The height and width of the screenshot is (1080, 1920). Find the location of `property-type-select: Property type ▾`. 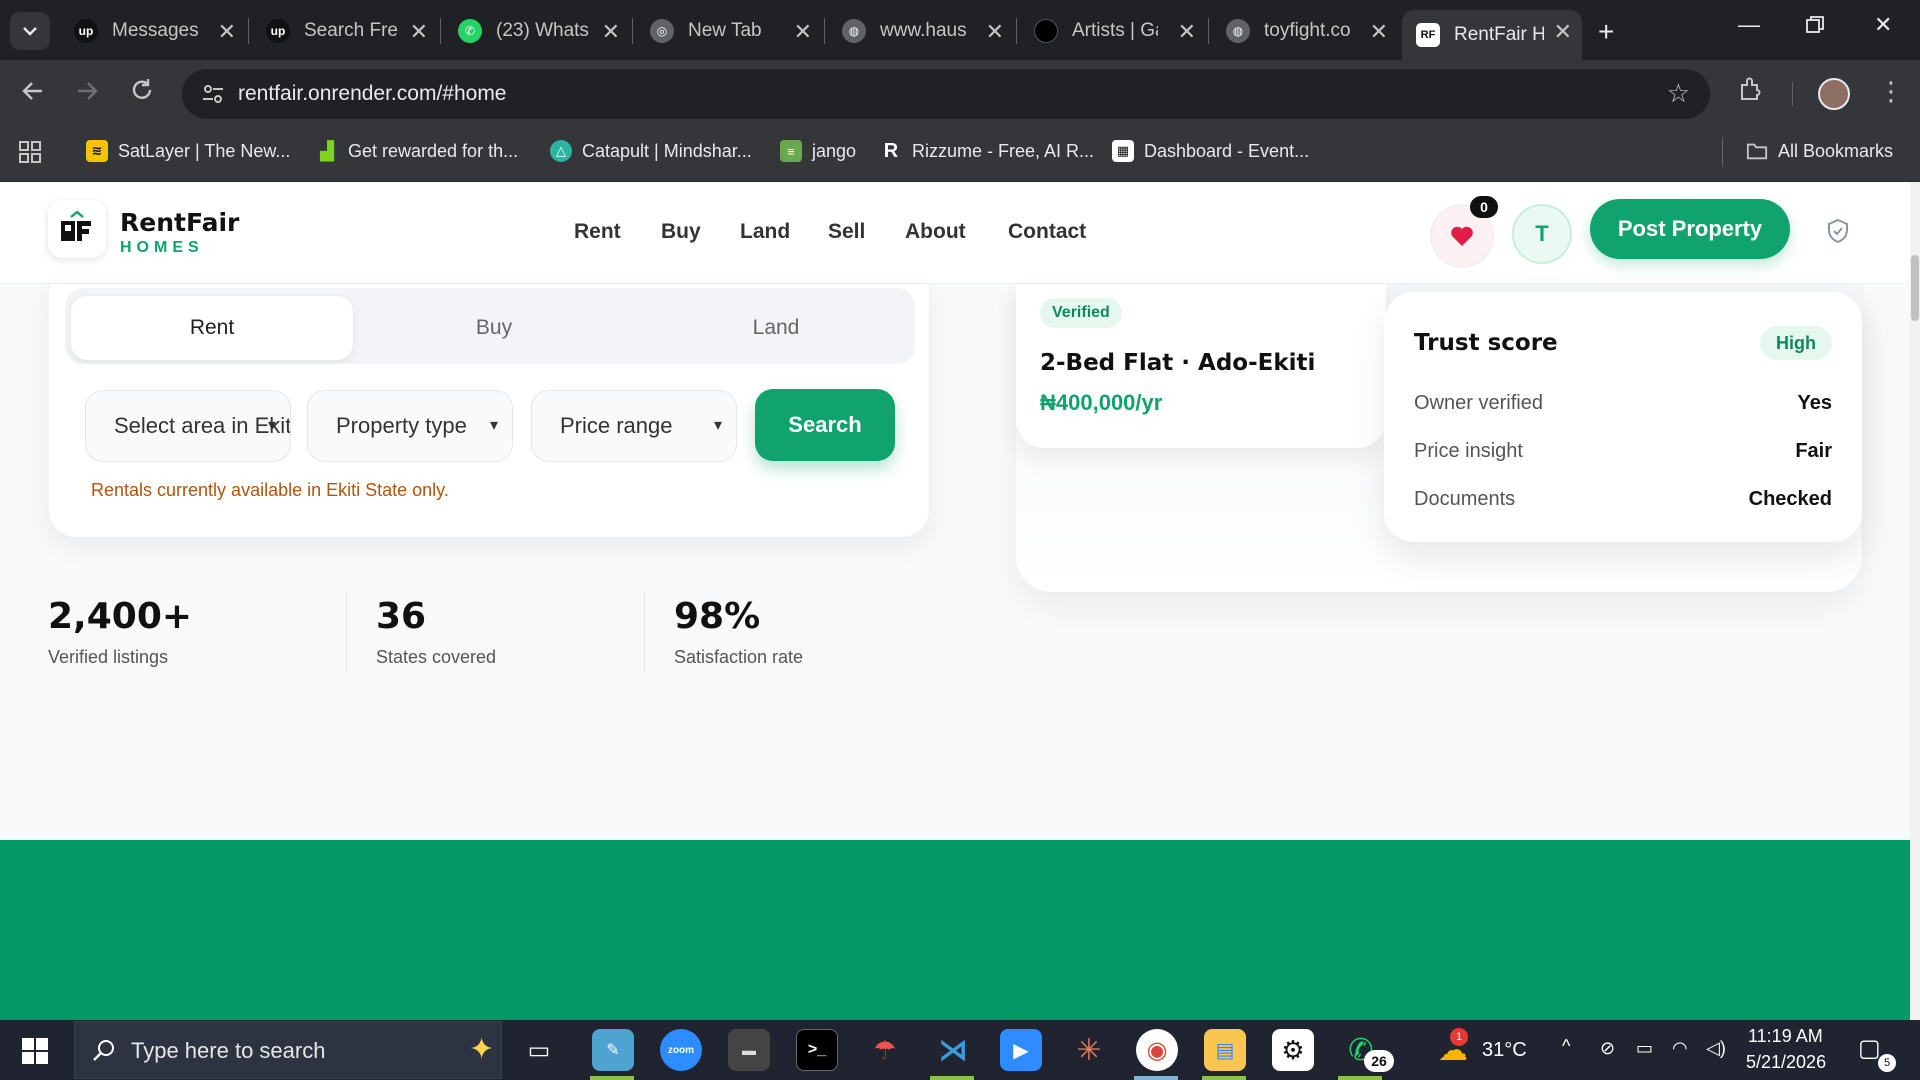

property-type-select: Property type ▾ is located at coordinates (410, 426).